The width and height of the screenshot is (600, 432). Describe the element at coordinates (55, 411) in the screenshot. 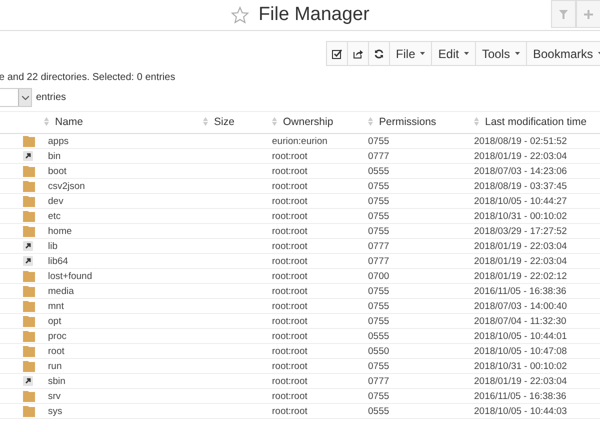

I see `file-name: sys` at that location.